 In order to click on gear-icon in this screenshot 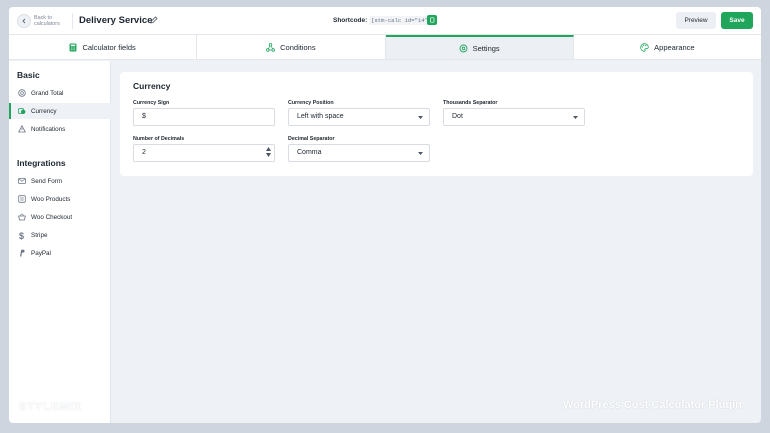, I will do `click(463, 48)`.